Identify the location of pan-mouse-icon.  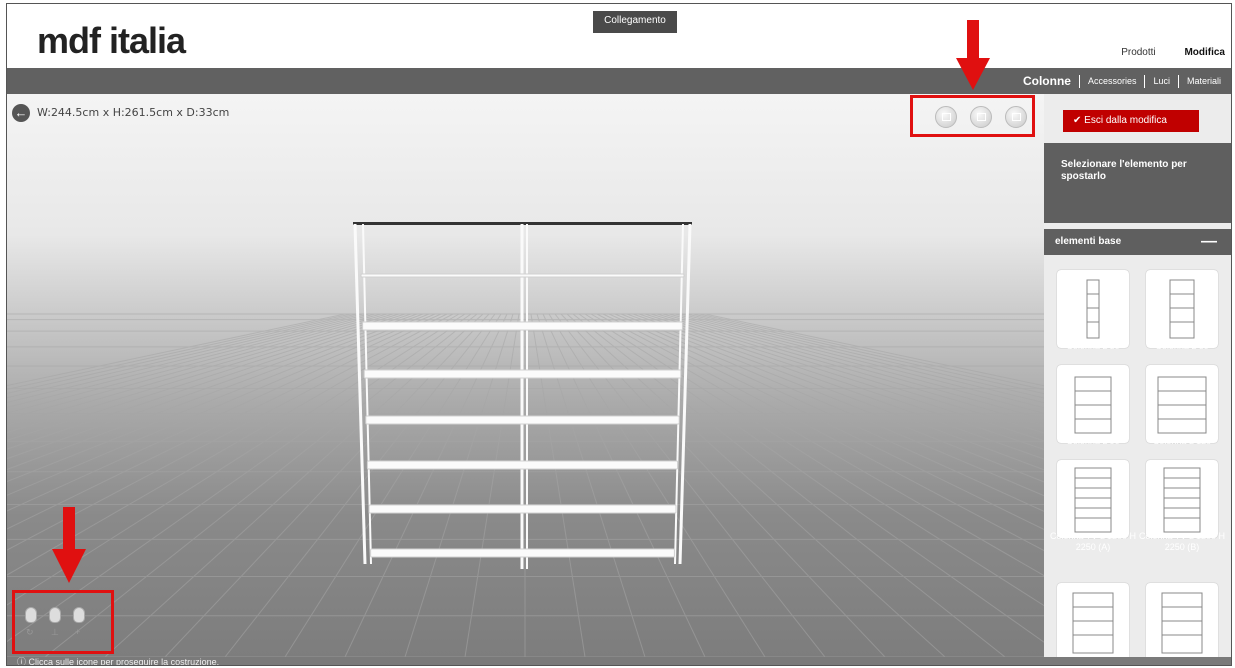
(79, 615).